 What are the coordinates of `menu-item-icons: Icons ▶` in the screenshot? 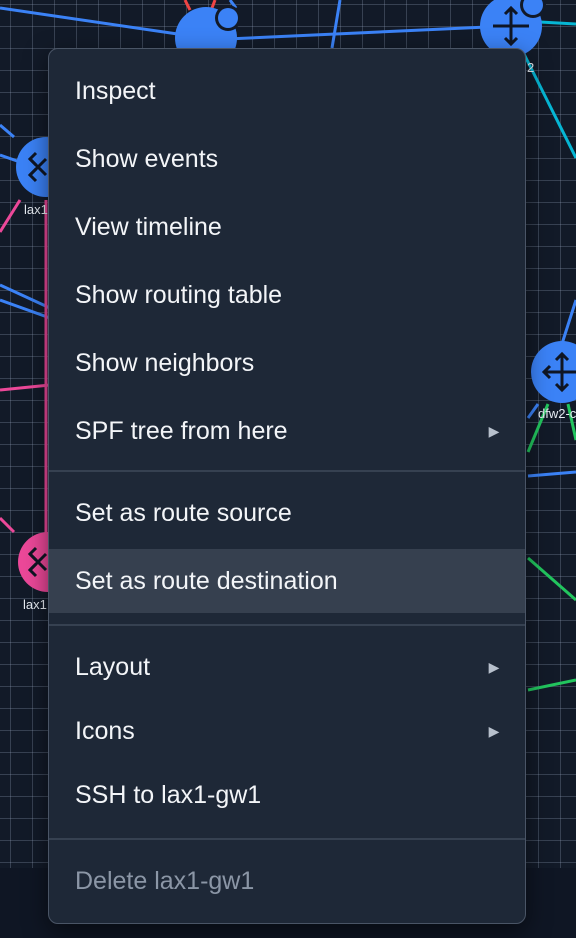 It's located at (287, 731).